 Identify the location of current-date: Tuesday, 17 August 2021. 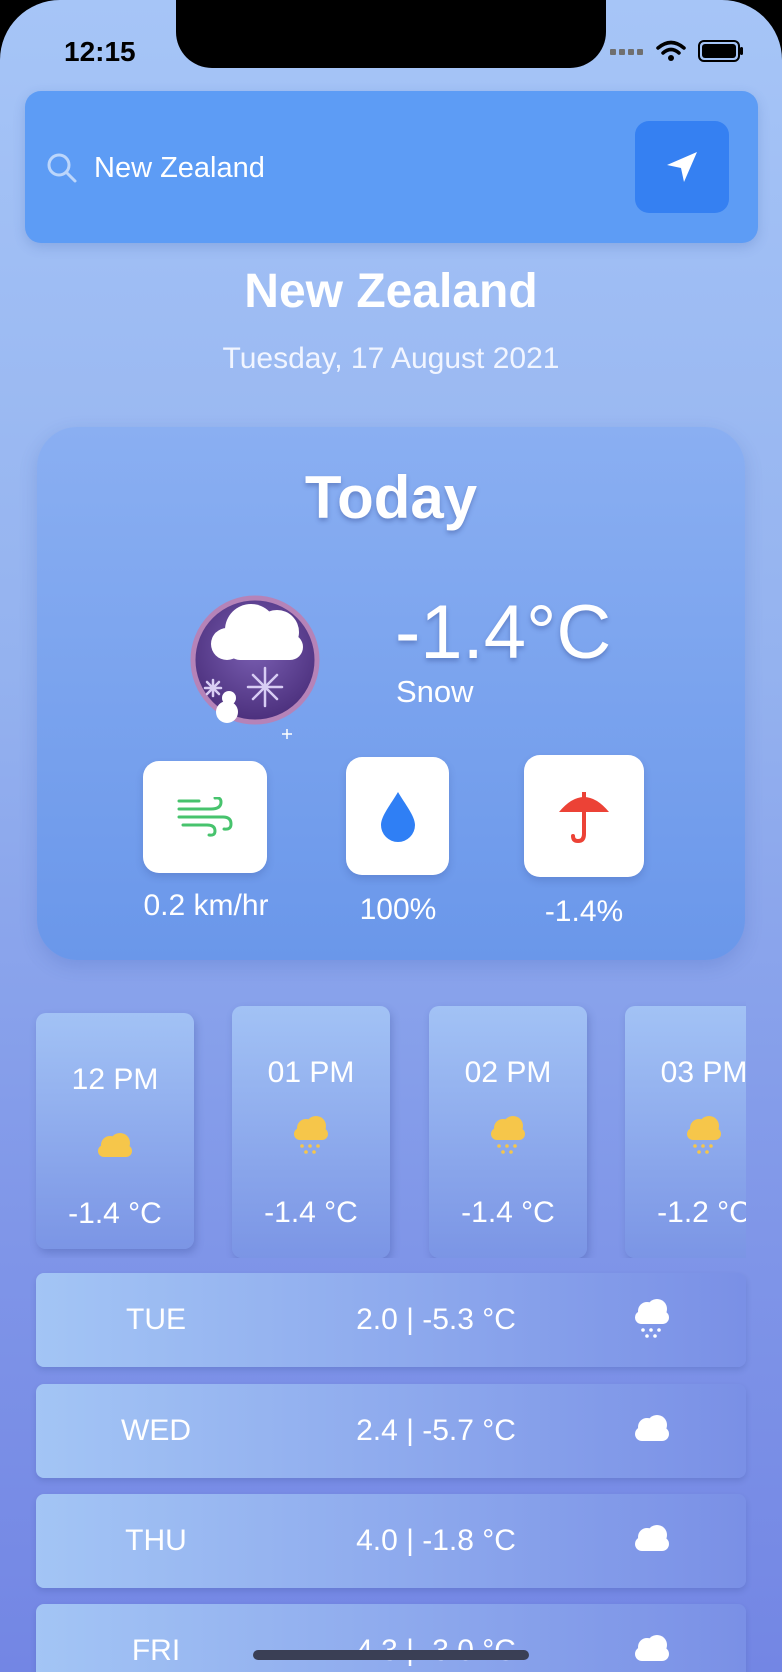
(391, 358).